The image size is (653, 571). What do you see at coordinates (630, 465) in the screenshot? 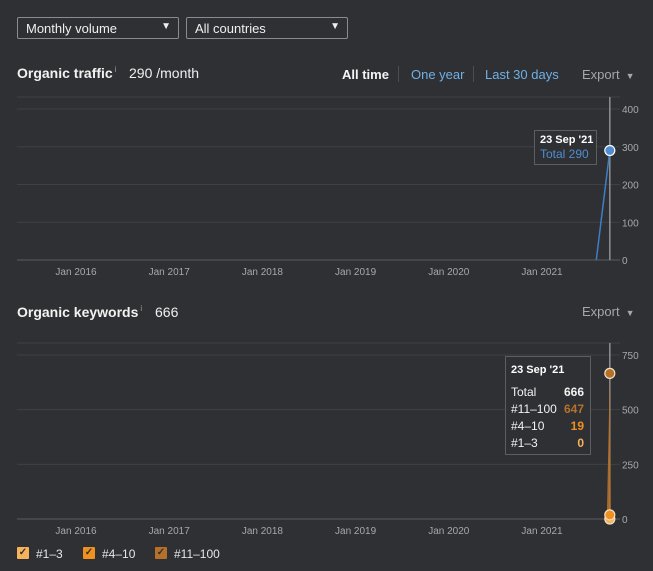
I see `y-tick-label: 250` at bounding box center [630, 465].